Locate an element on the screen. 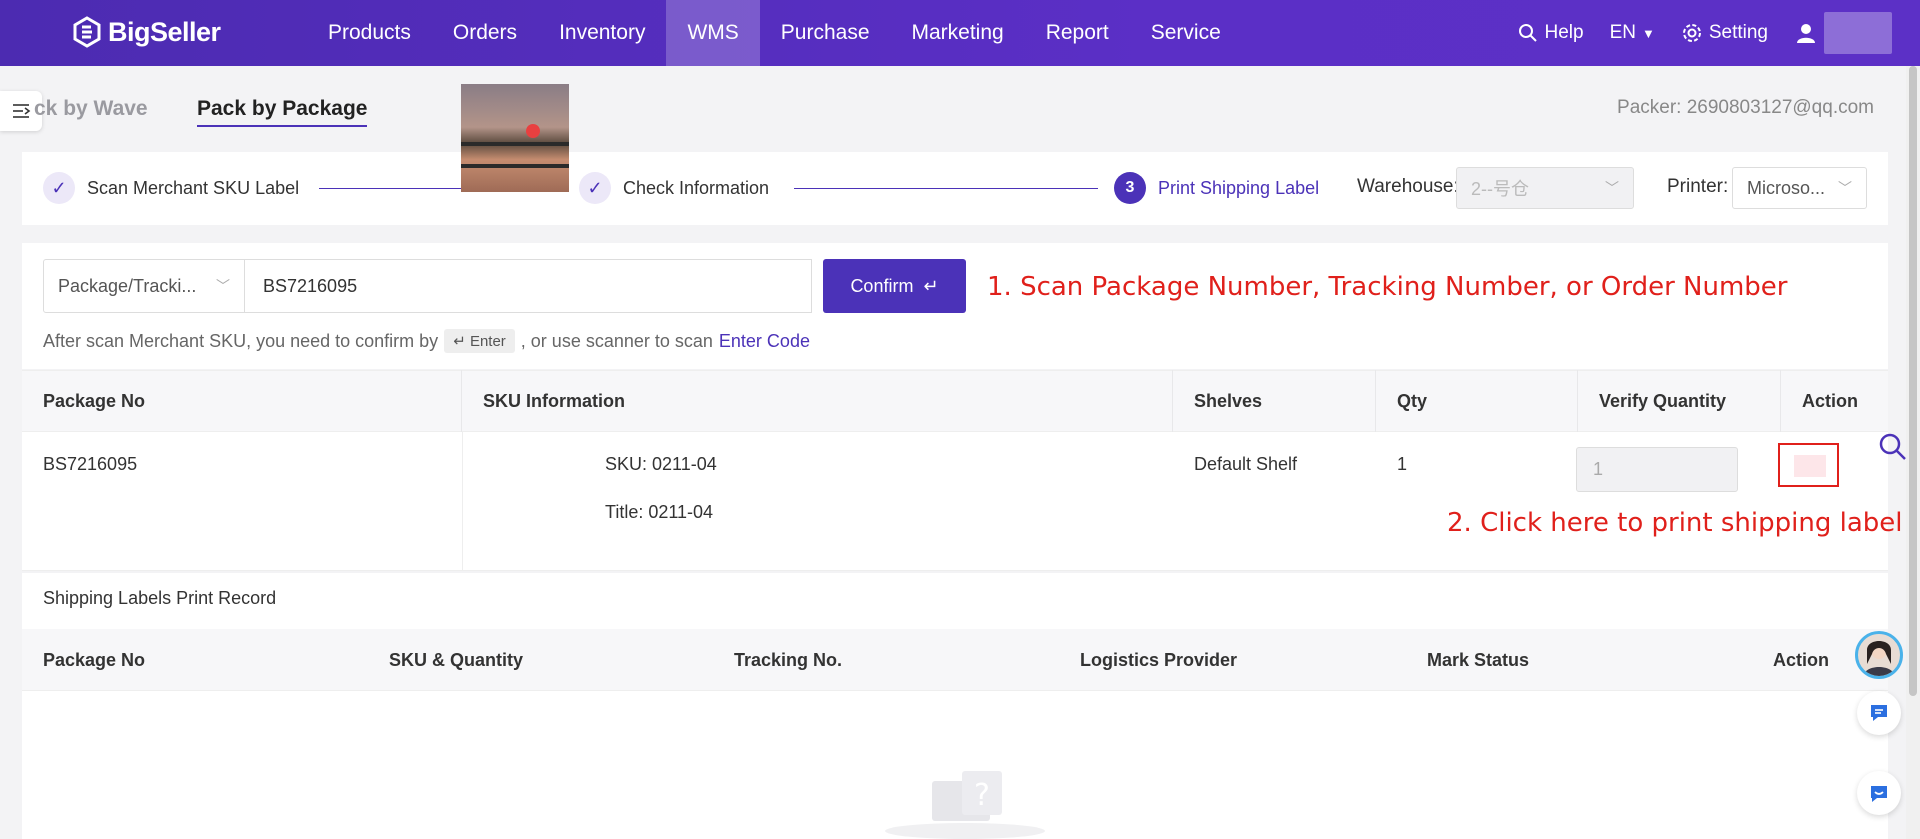 This screenshot has width=1920, height=839. page-scrollbar is located at coordinates (1913, 452).